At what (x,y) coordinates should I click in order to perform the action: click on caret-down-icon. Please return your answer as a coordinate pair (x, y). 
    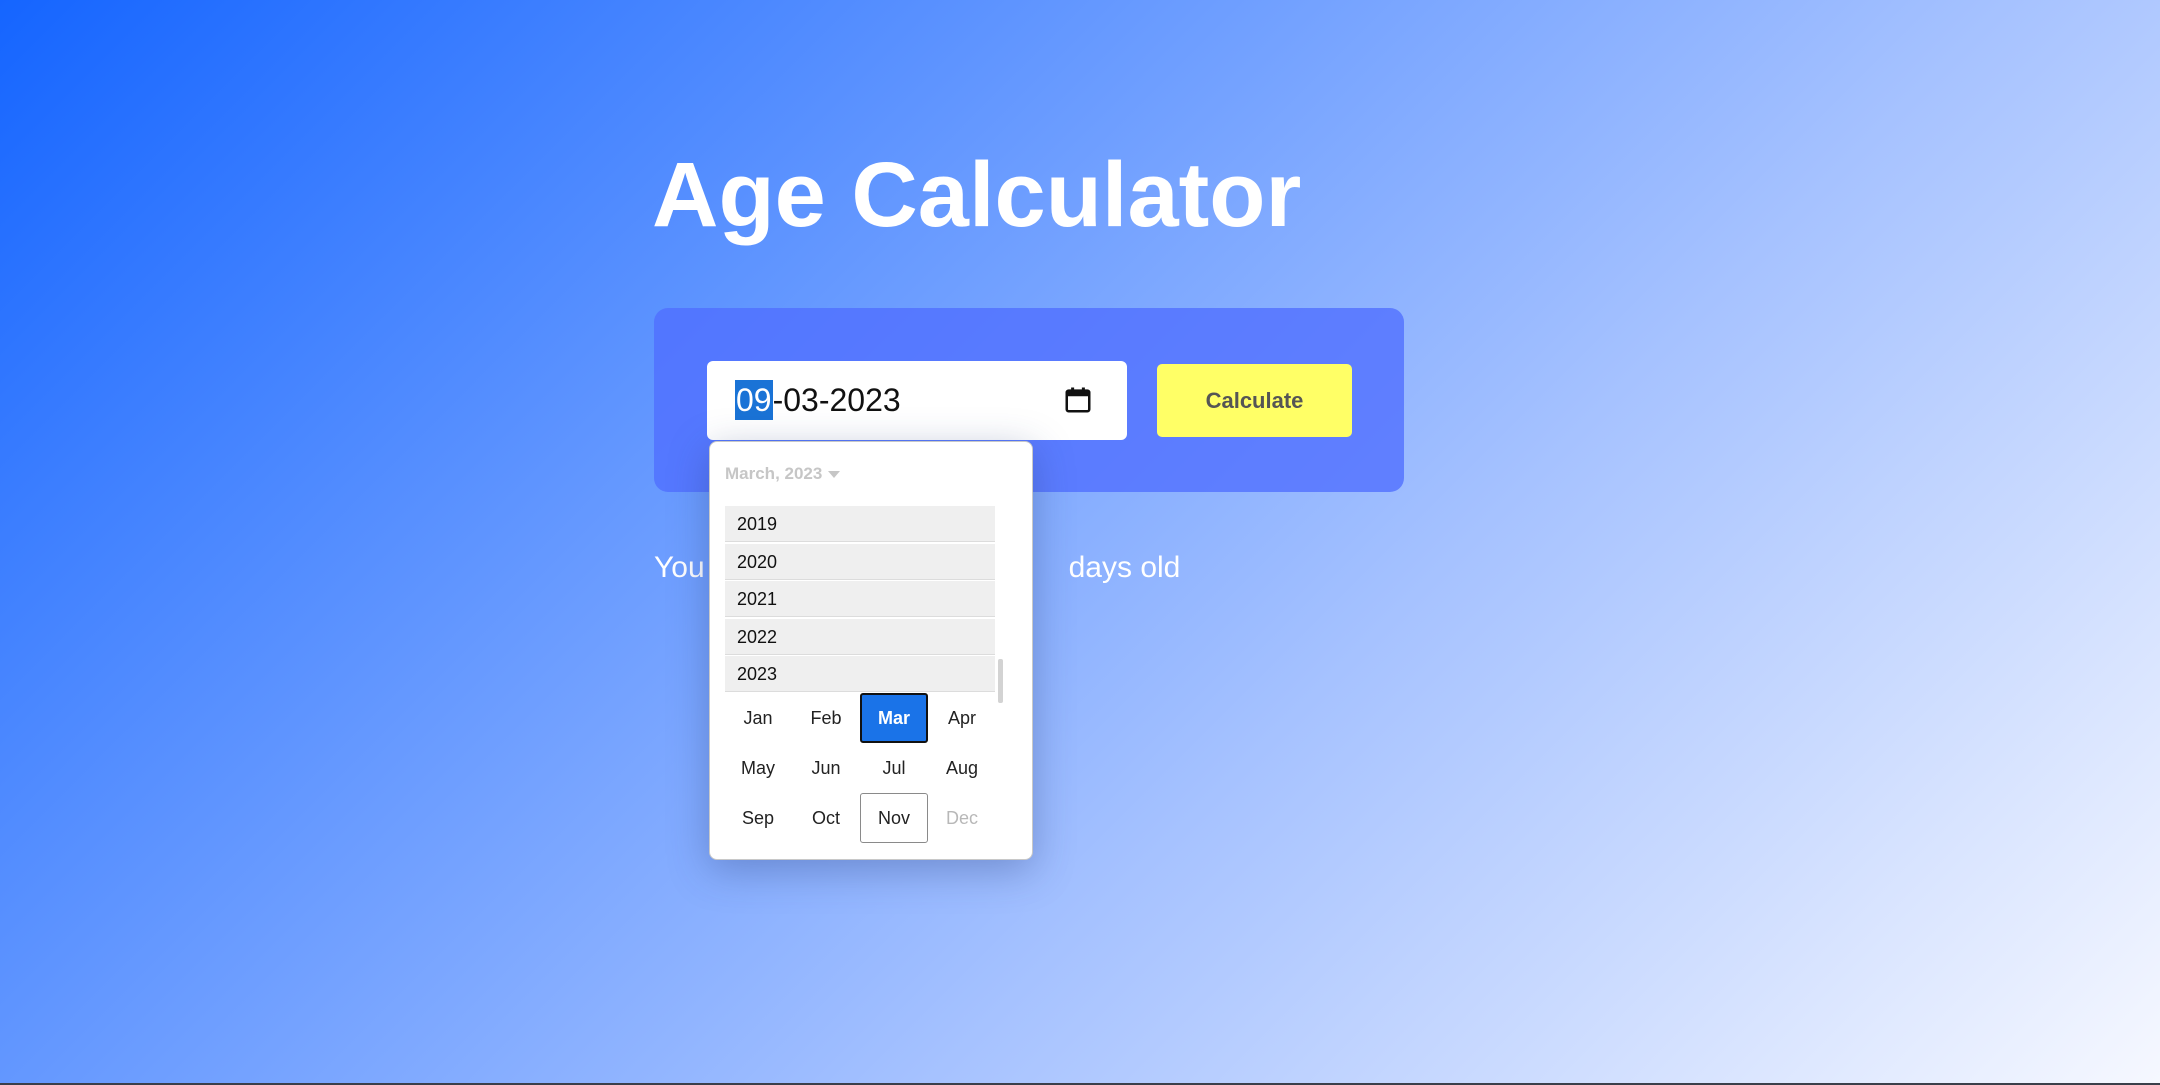
    Looking at the image, I should click on (834, 475).